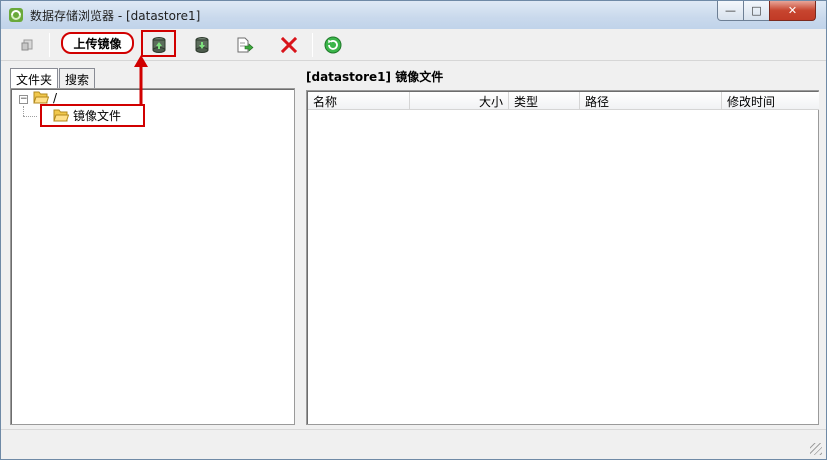 This screenshot has height=460, width=827. Describe the element at coordinates (92, 115) in the screenshot. I see `images-folder-highlight` at that location.